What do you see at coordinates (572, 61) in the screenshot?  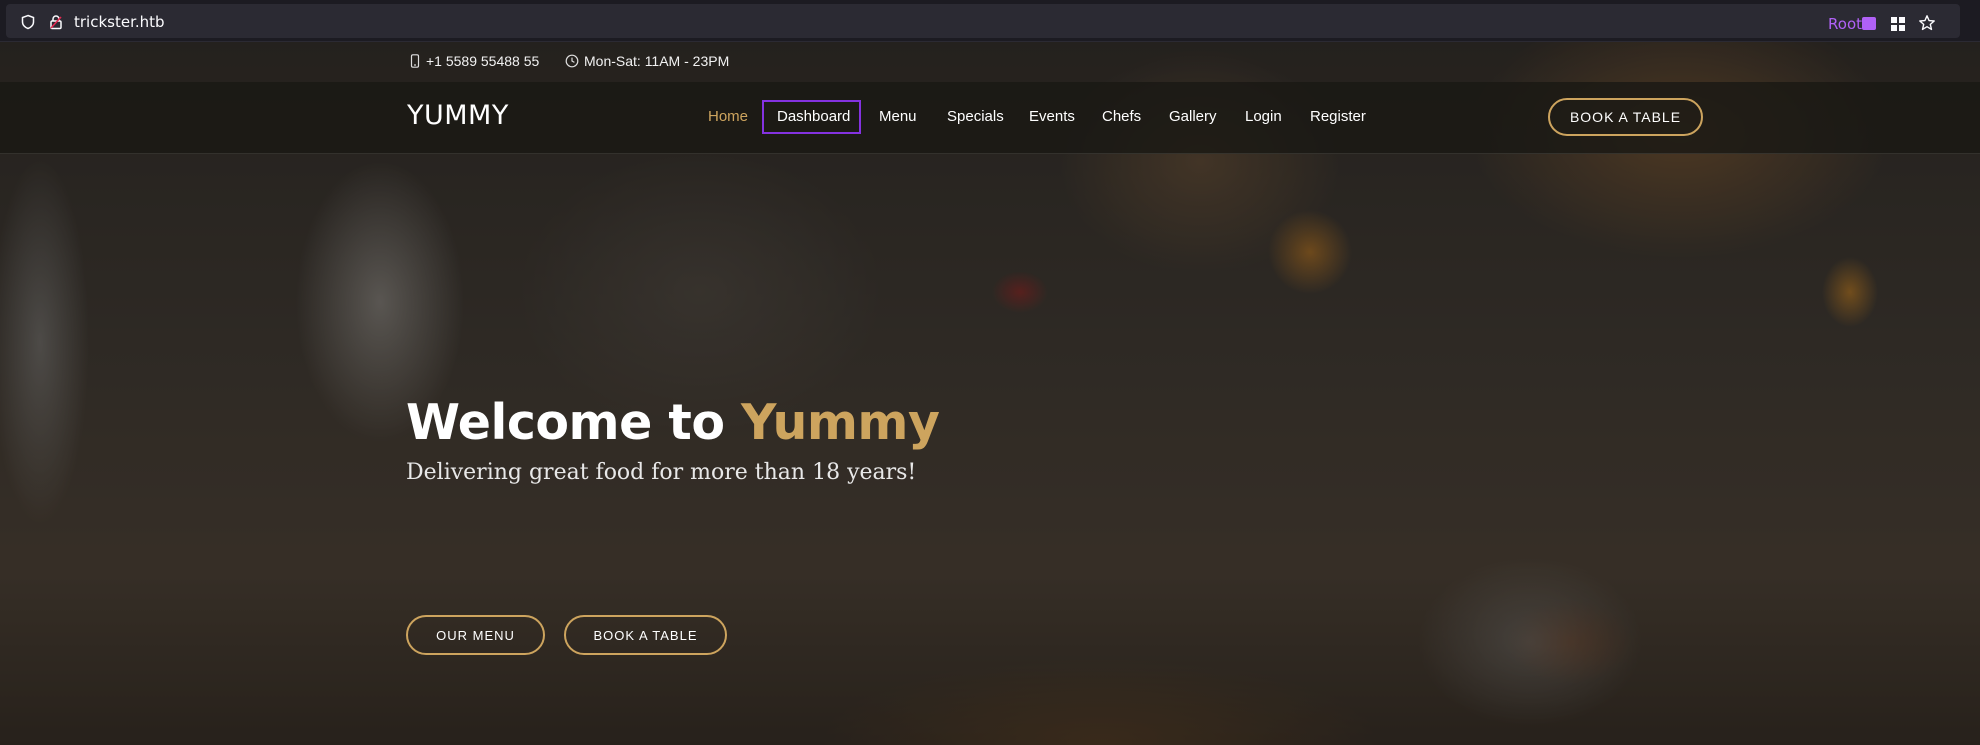 I see `clock-icon` at bounding box center [572, 61].